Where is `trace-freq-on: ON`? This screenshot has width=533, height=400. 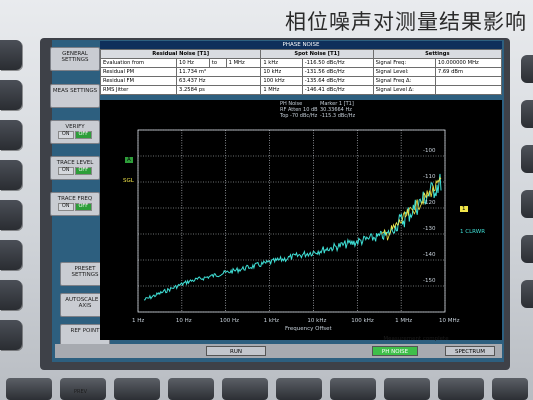
trace-freq-on: ON is located at coordinates (65, 207).